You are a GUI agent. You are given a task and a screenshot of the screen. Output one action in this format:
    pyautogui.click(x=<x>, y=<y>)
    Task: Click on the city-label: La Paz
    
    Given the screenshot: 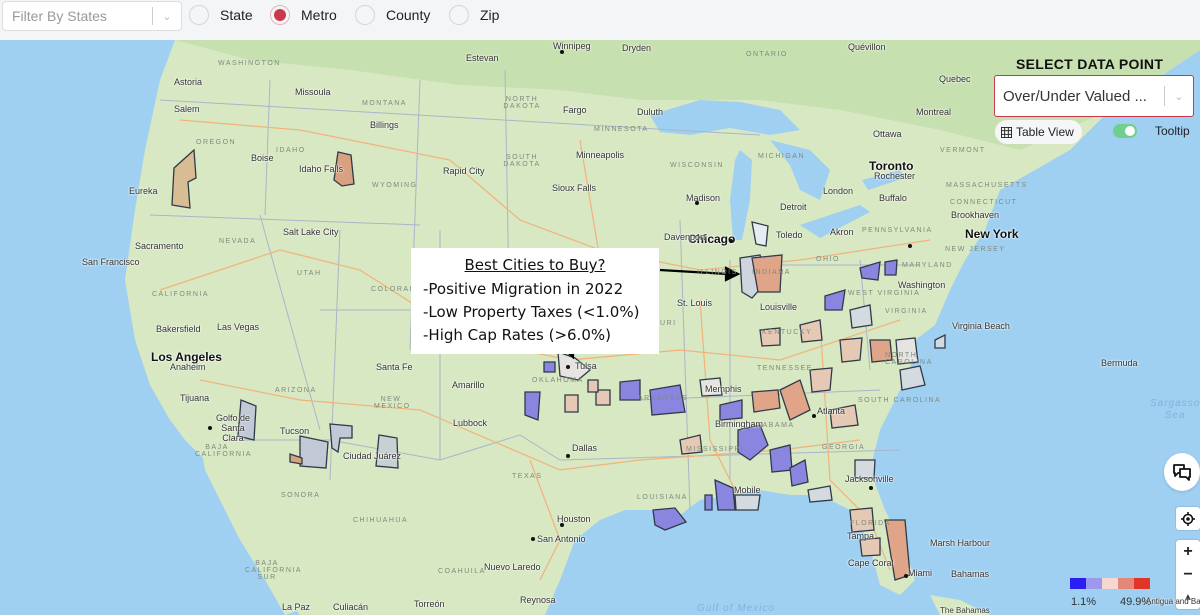 What is the action you would take?
    pyautogui.click(x=296, y=607)
    